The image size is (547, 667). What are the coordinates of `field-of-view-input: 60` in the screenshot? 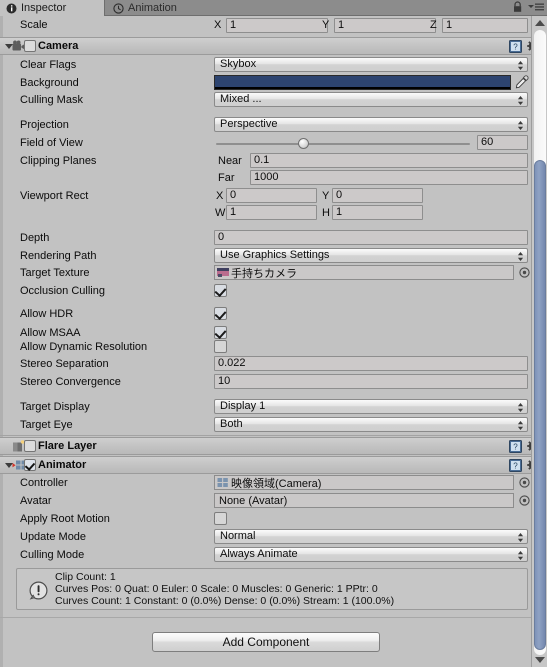 It's located at (502, 142).